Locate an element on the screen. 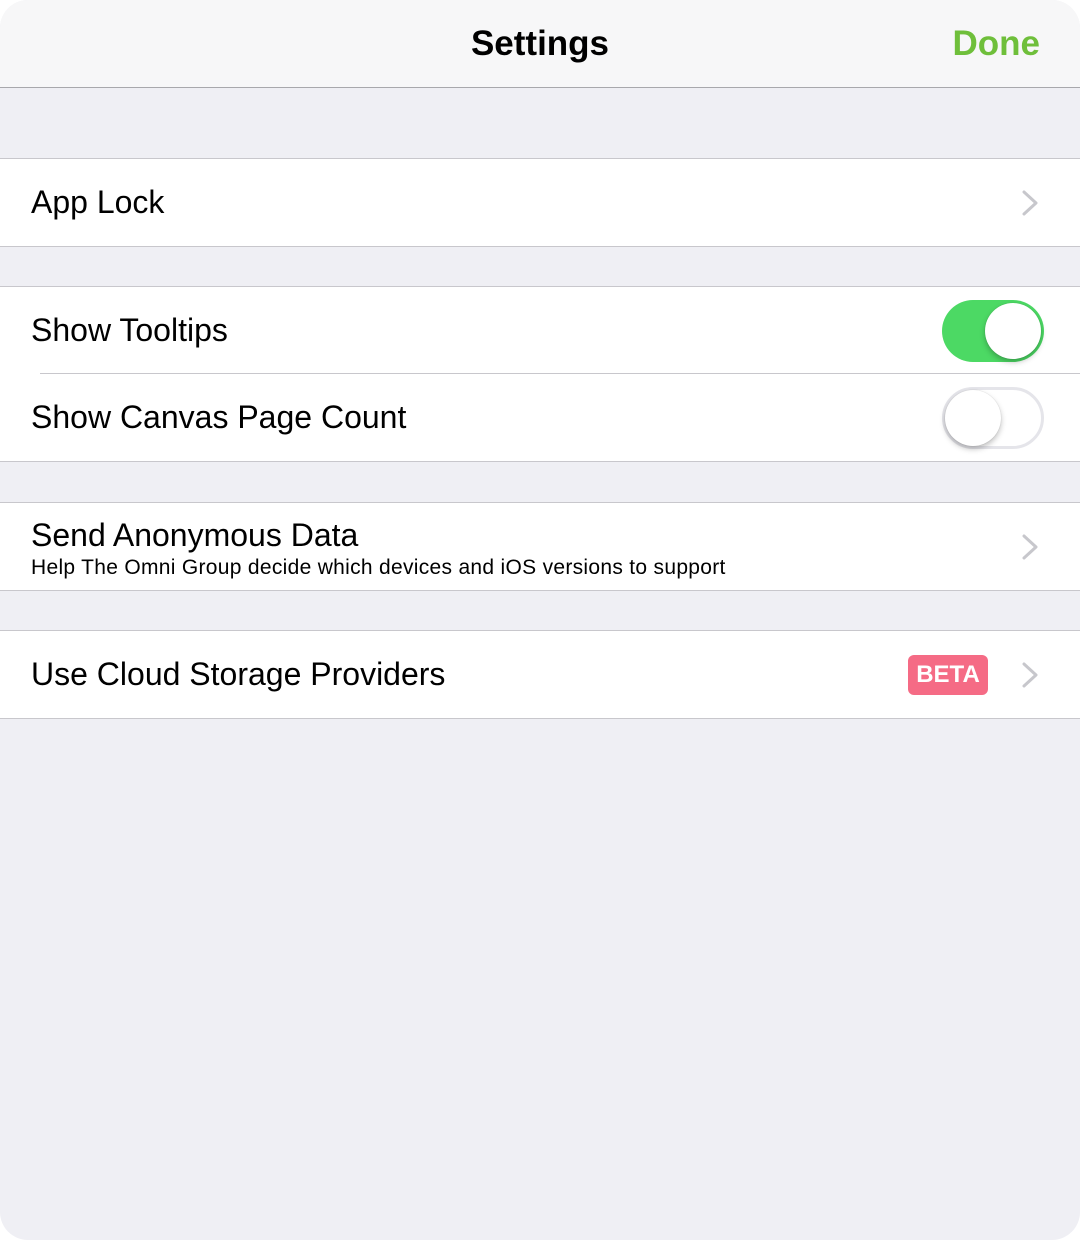 The width and height of the screenshot is (1080, 1240). app-lock-label: App Lock is located at coordinates (98, 202).